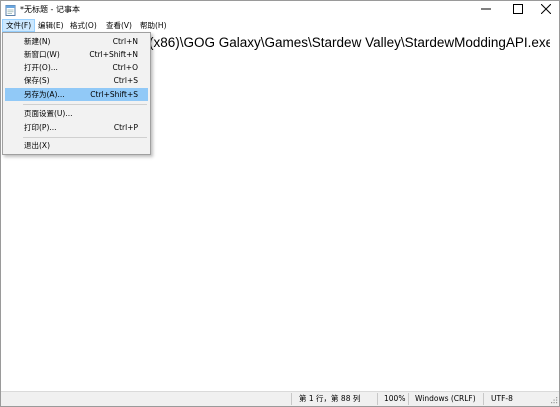  What do you see at coordinates (330, 398) in the screenshot?
I see `status-cursor-position: 第 1 行，第 88 列` at bounding box center [330, 398].